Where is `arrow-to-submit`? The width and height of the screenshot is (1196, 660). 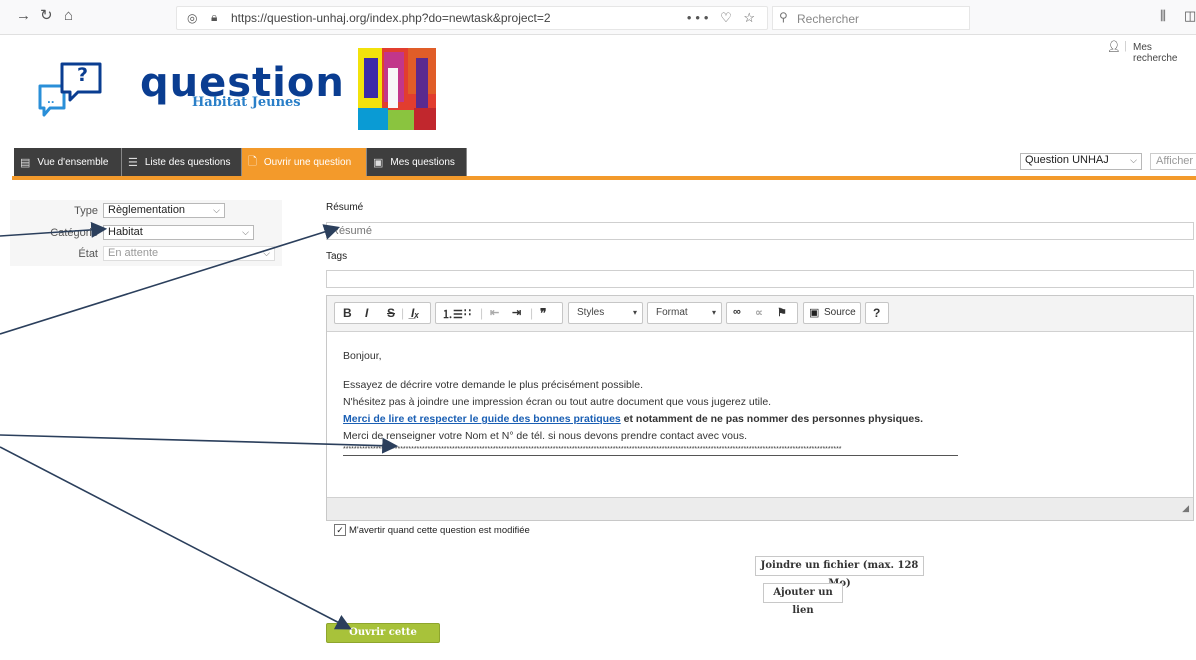
arrow-to-submit is located at coordinates (176, 538).